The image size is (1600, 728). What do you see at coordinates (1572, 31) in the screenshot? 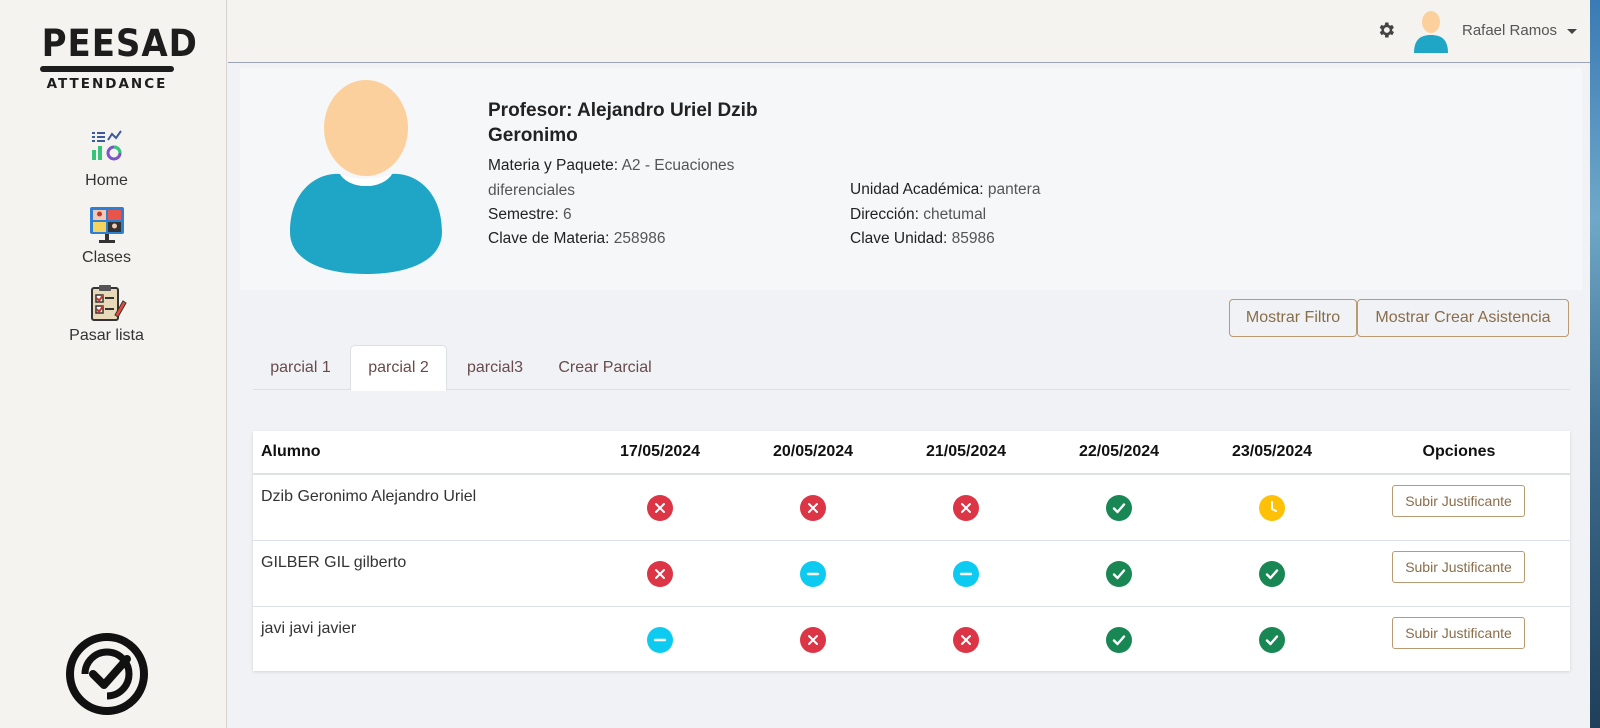
I see `caret-down-icon` at bounding box center [1572, 31].